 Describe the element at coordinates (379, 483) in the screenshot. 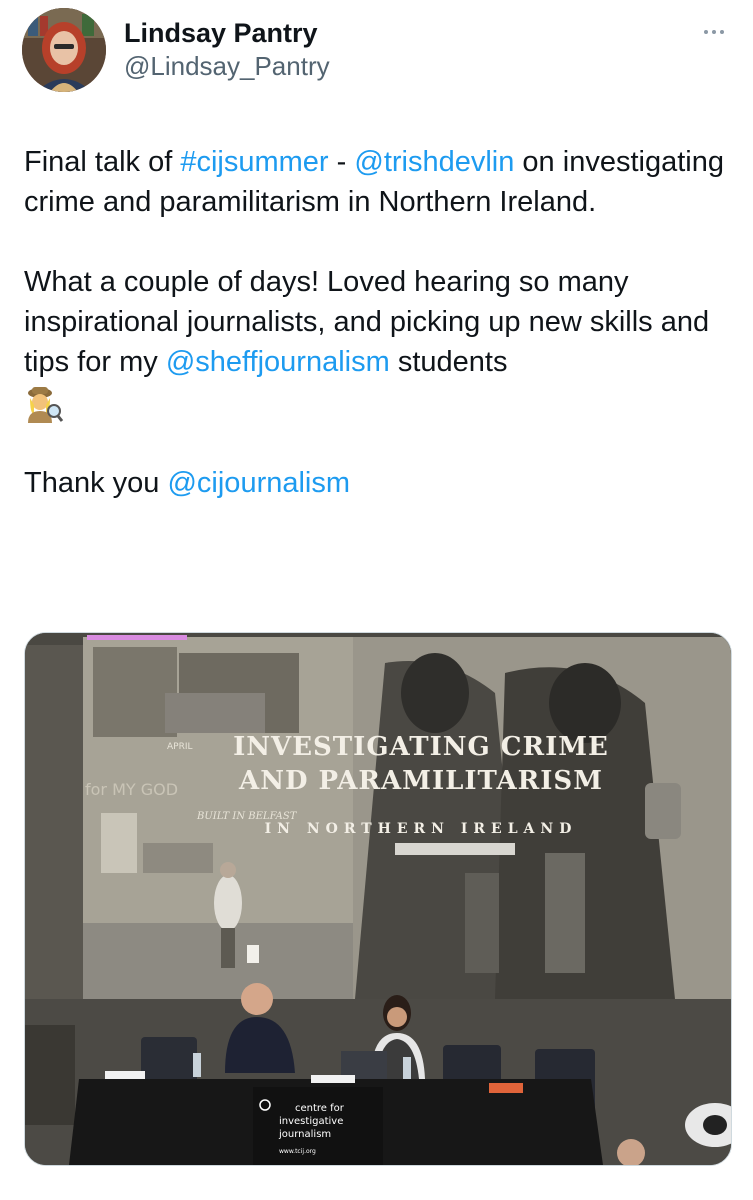

I see `tweet-paragraph-3: Thank you @cijournalism` at that location.